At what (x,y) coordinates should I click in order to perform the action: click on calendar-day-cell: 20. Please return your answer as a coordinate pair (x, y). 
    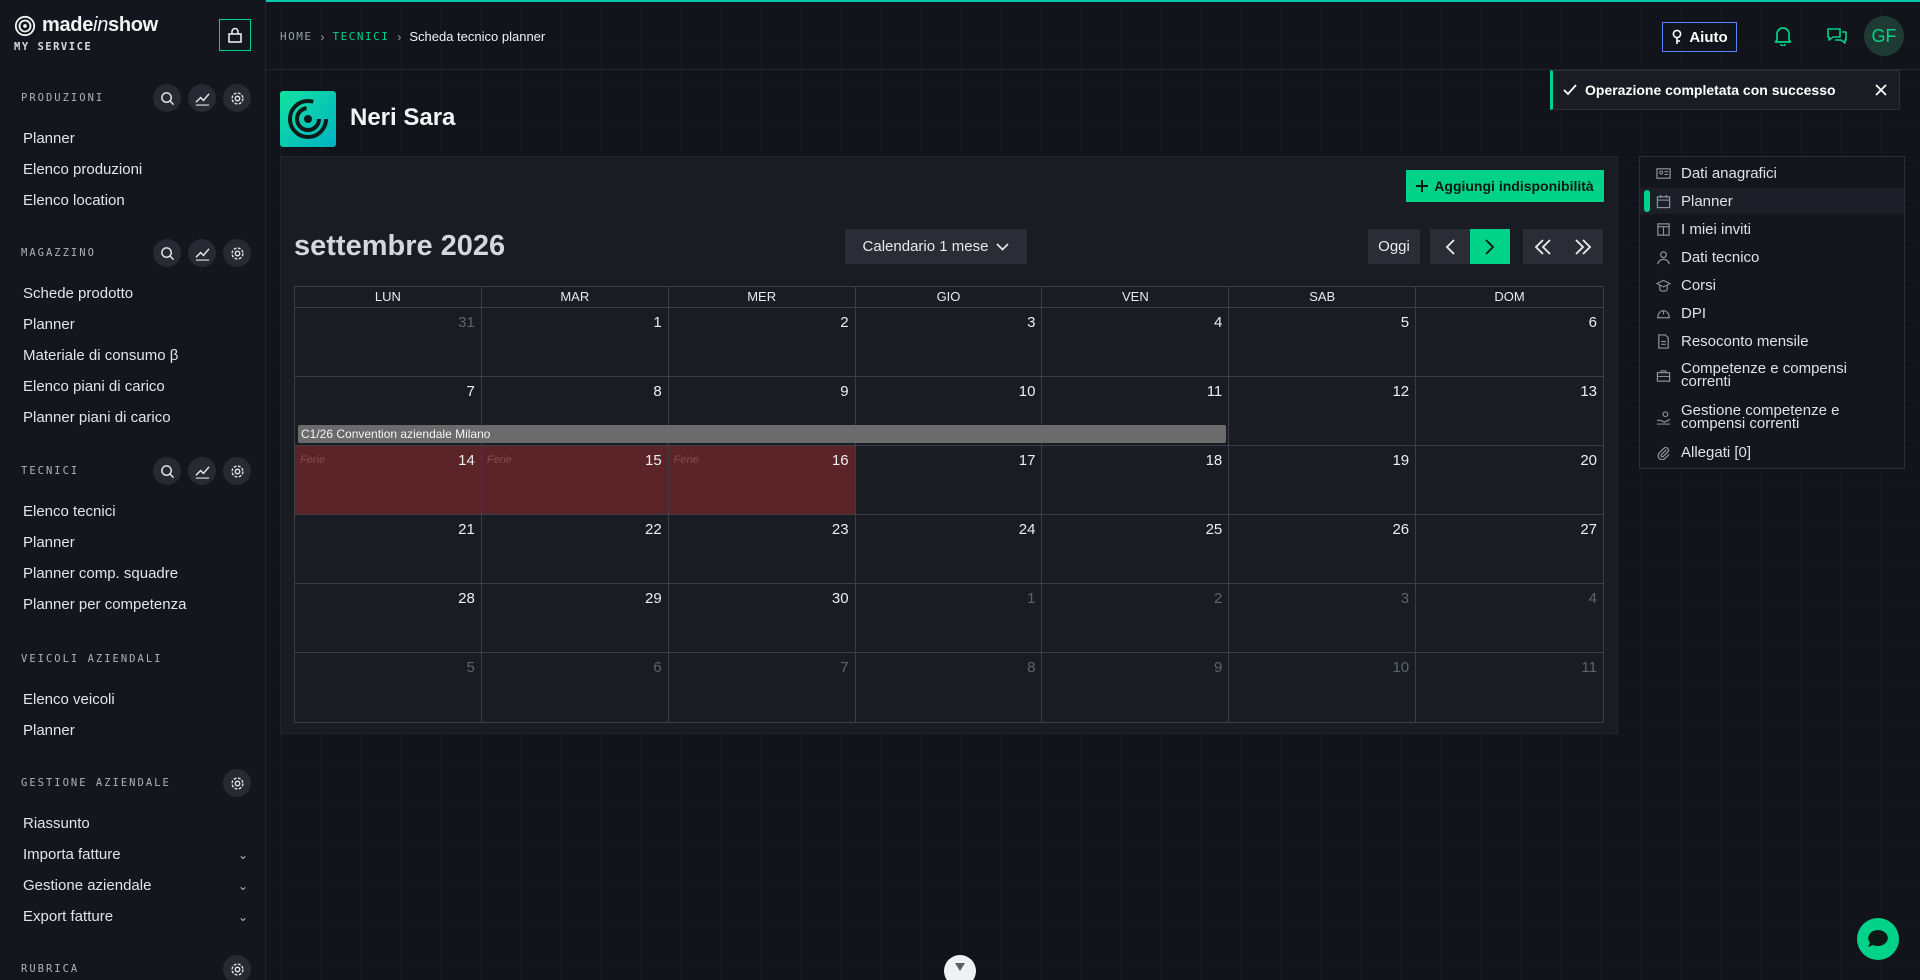
    Looking at the image, I should click on (1509, 480).